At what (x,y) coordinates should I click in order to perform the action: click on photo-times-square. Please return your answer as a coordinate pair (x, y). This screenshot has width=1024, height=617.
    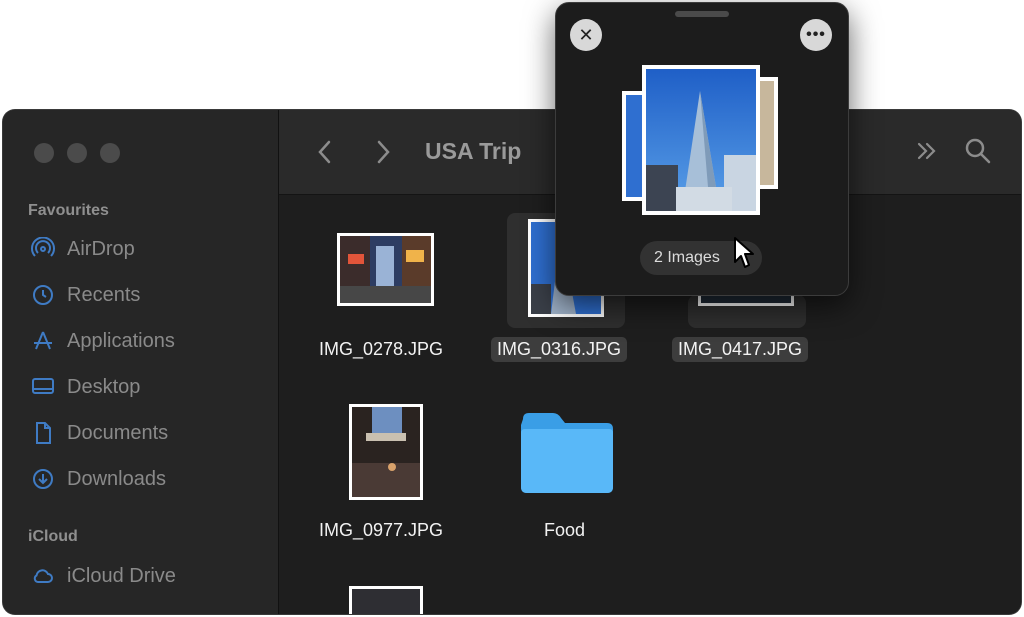
    Looking at the image, I should click on (385, 269).